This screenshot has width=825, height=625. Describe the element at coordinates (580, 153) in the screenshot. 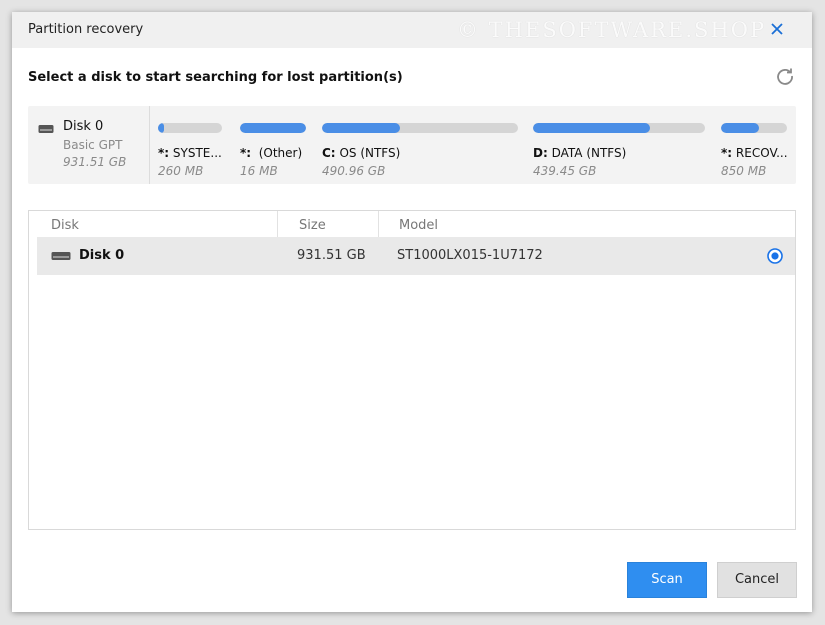

I see `partition-name: D: DATA (NTFS)` at that location.